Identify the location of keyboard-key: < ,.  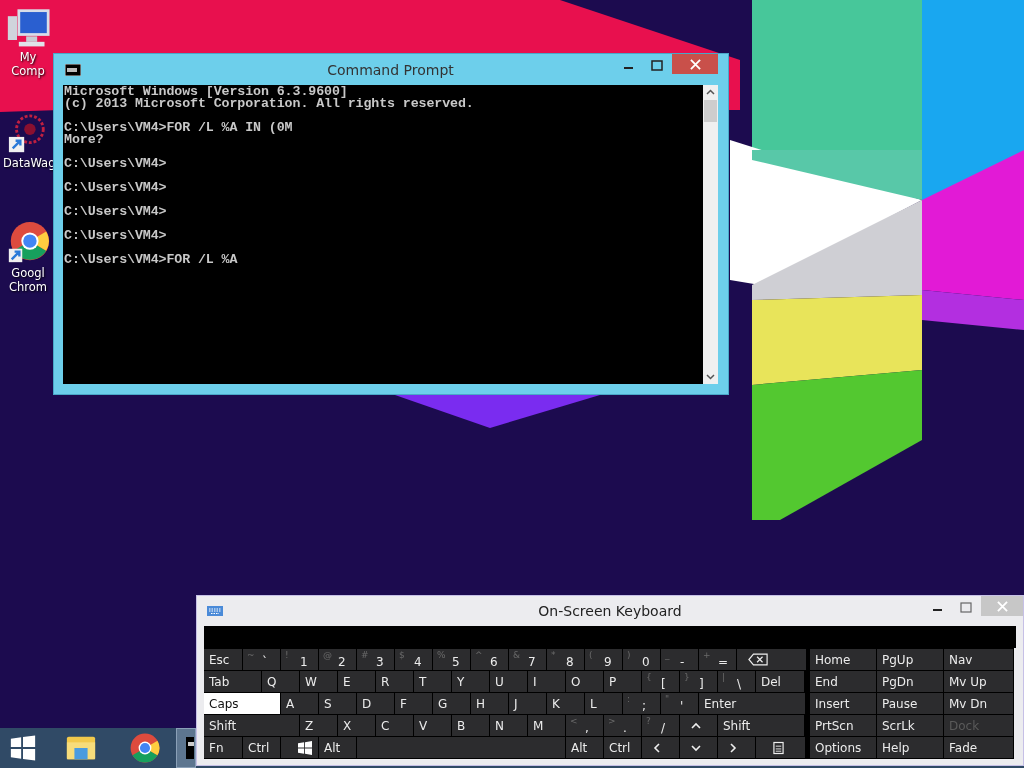
(584, 725).